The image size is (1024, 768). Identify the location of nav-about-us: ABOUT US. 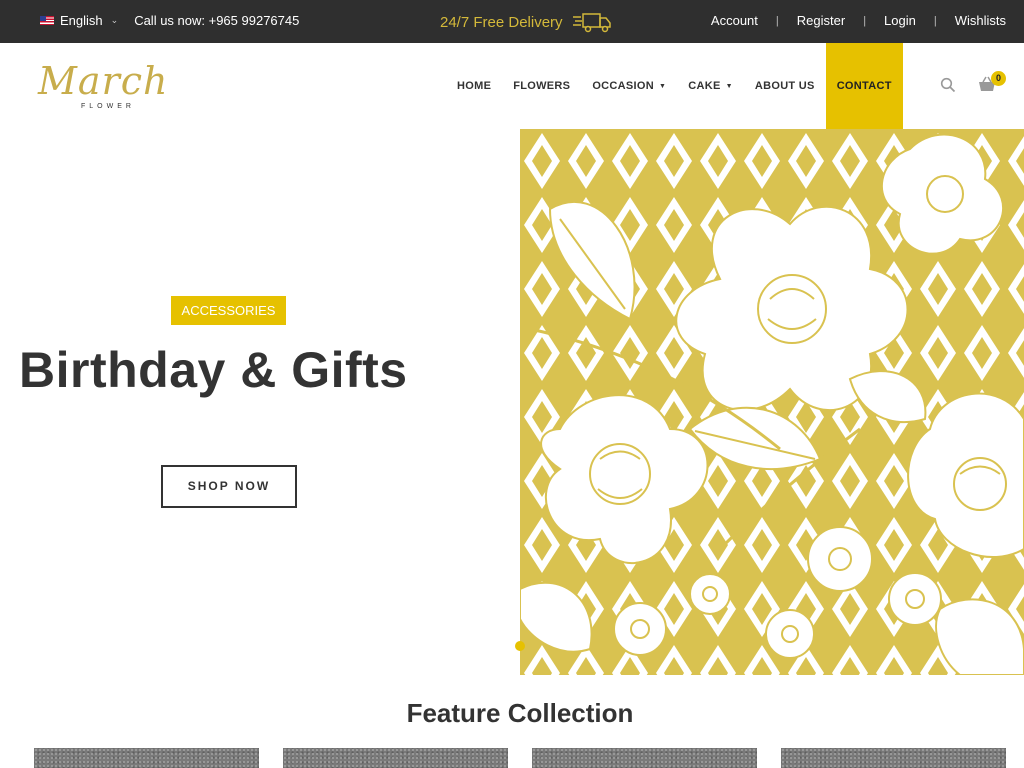
(785, 86).